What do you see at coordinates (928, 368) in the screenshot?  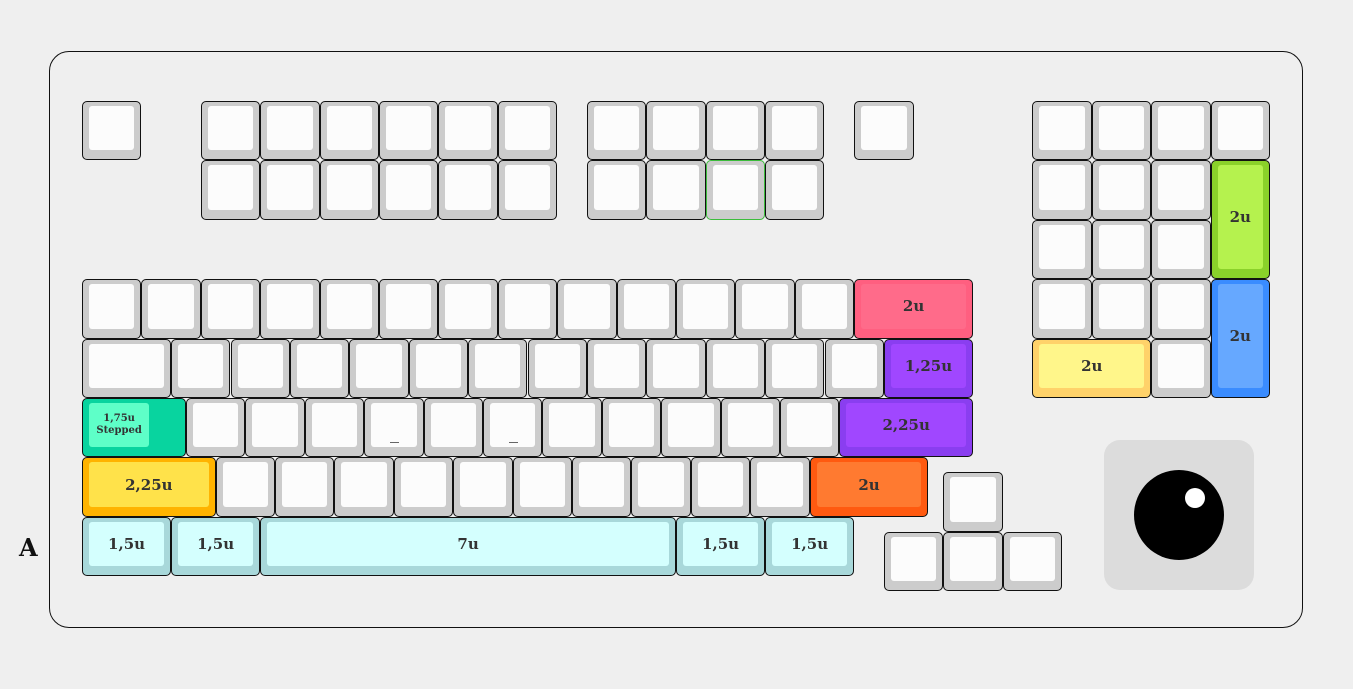 I see `key-backslash: 1,25u` at bounding box center [928, 368].